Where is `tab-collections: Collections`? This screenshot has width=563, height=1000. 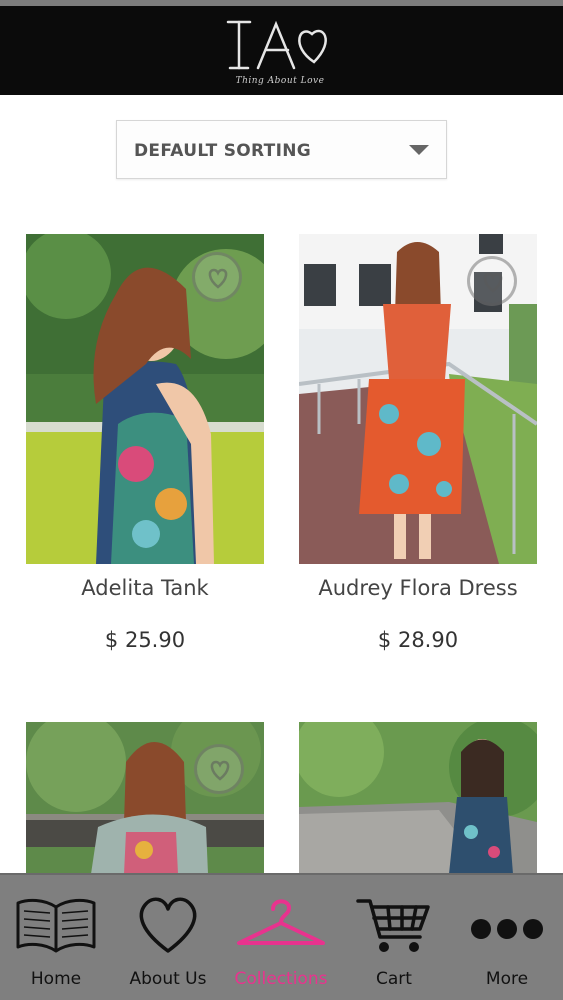 tab-collections: Collections is located at coordinates (281, 937).